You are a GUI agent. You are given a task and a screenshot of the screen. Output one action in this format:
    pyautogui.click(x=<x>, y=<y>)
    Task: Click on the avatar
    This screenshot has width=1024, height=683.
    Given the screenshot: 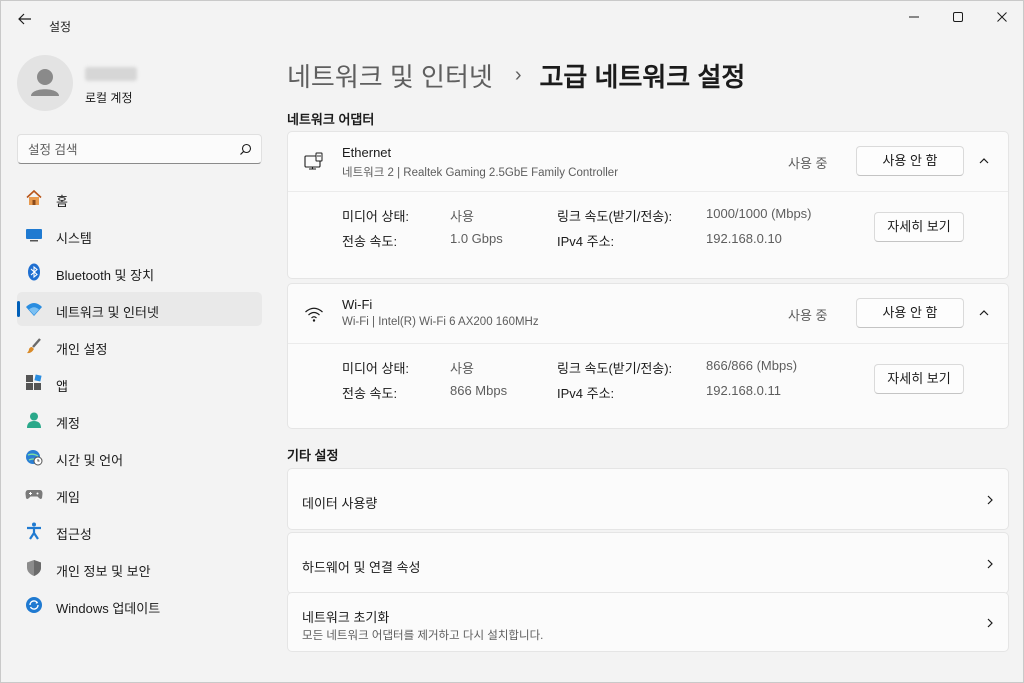 What is the action you would take?
    pyautogui.click(x=45, y=83)
    